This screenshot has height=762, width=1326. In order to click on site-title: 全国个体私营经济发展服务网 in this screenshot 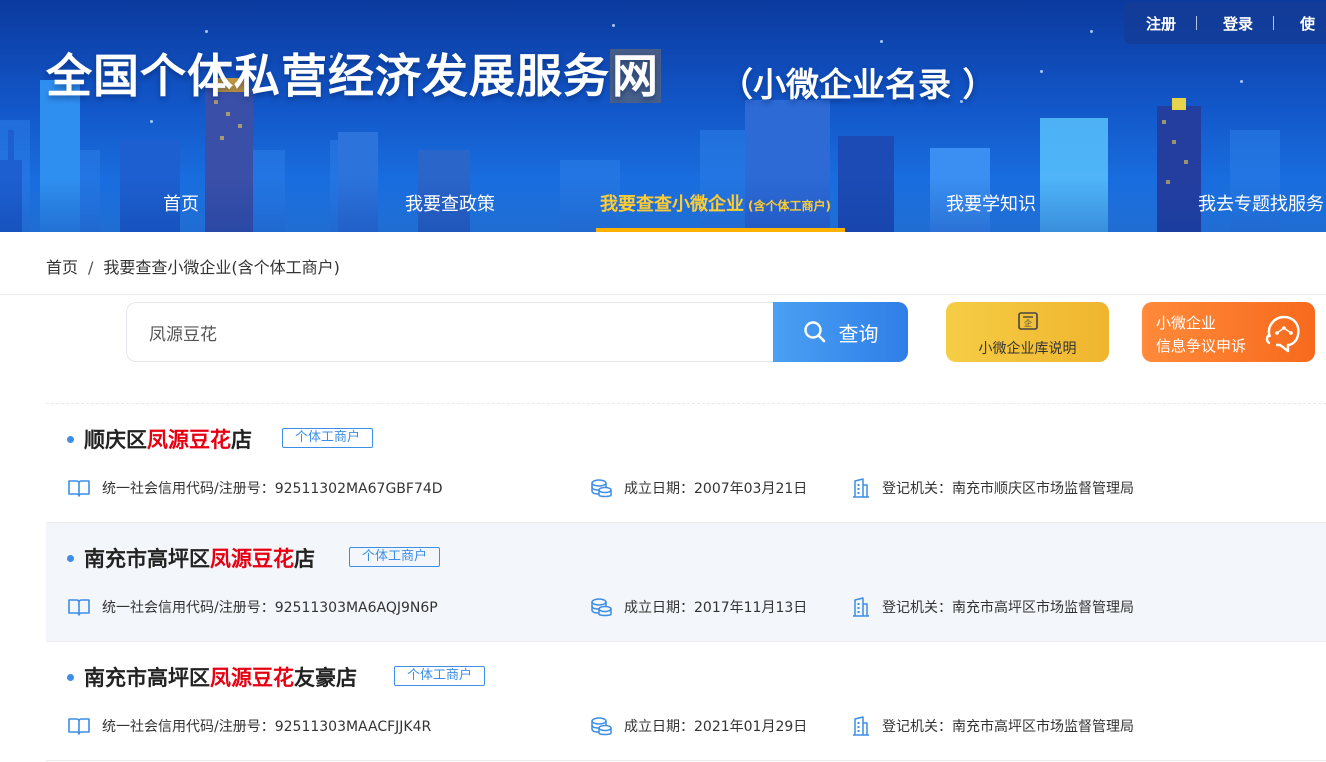, I will do `click(353, 73)`.